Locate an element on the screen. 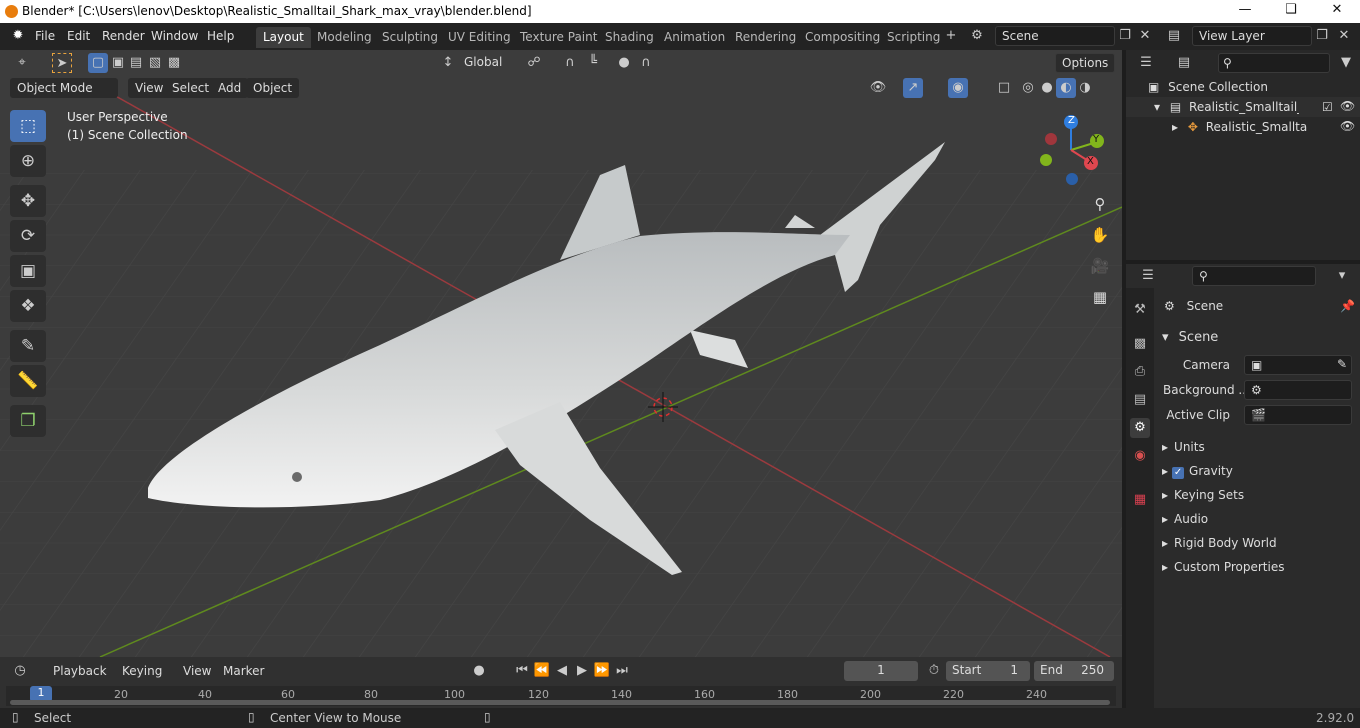 The image size is (1360, 728). tool-move: ✥ is located at coordinates (28, 201).